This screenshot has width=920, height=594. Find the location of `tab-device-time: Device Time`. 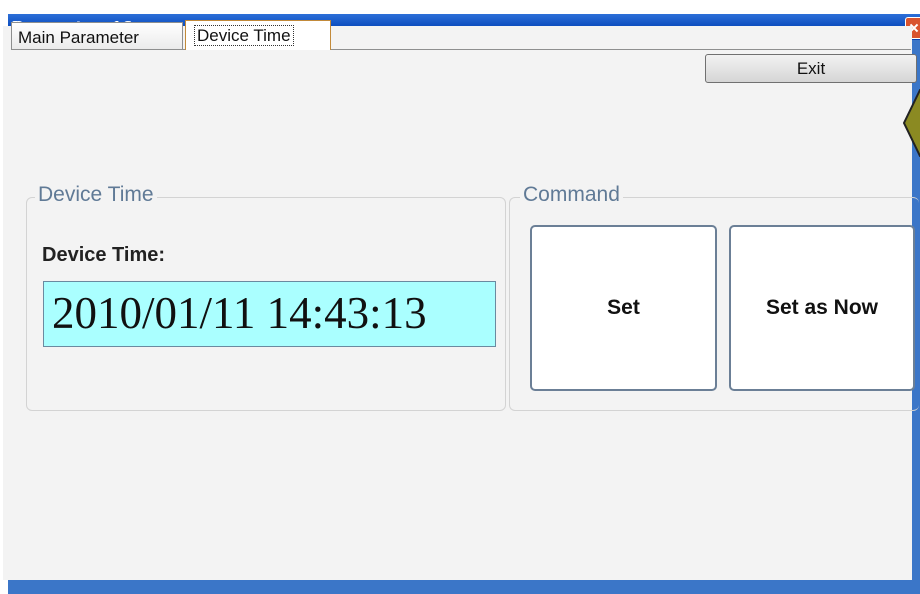

tab-device-time: Device Time is located at coordinates (258, 35).